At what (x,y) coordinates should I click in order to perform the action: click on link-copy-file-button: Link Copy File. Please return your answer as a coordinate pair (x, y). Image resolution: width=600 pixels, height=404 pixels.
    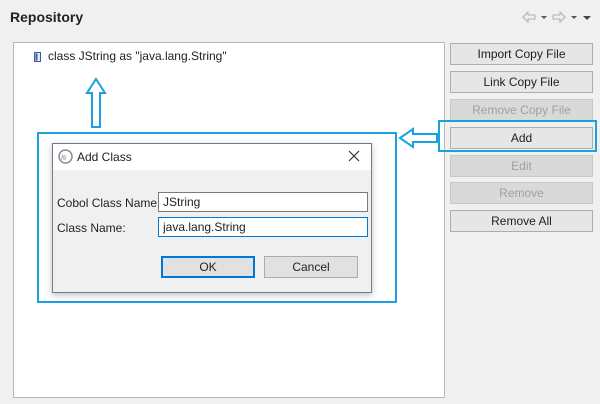
    Looking at the image, I should click on (521, 82).